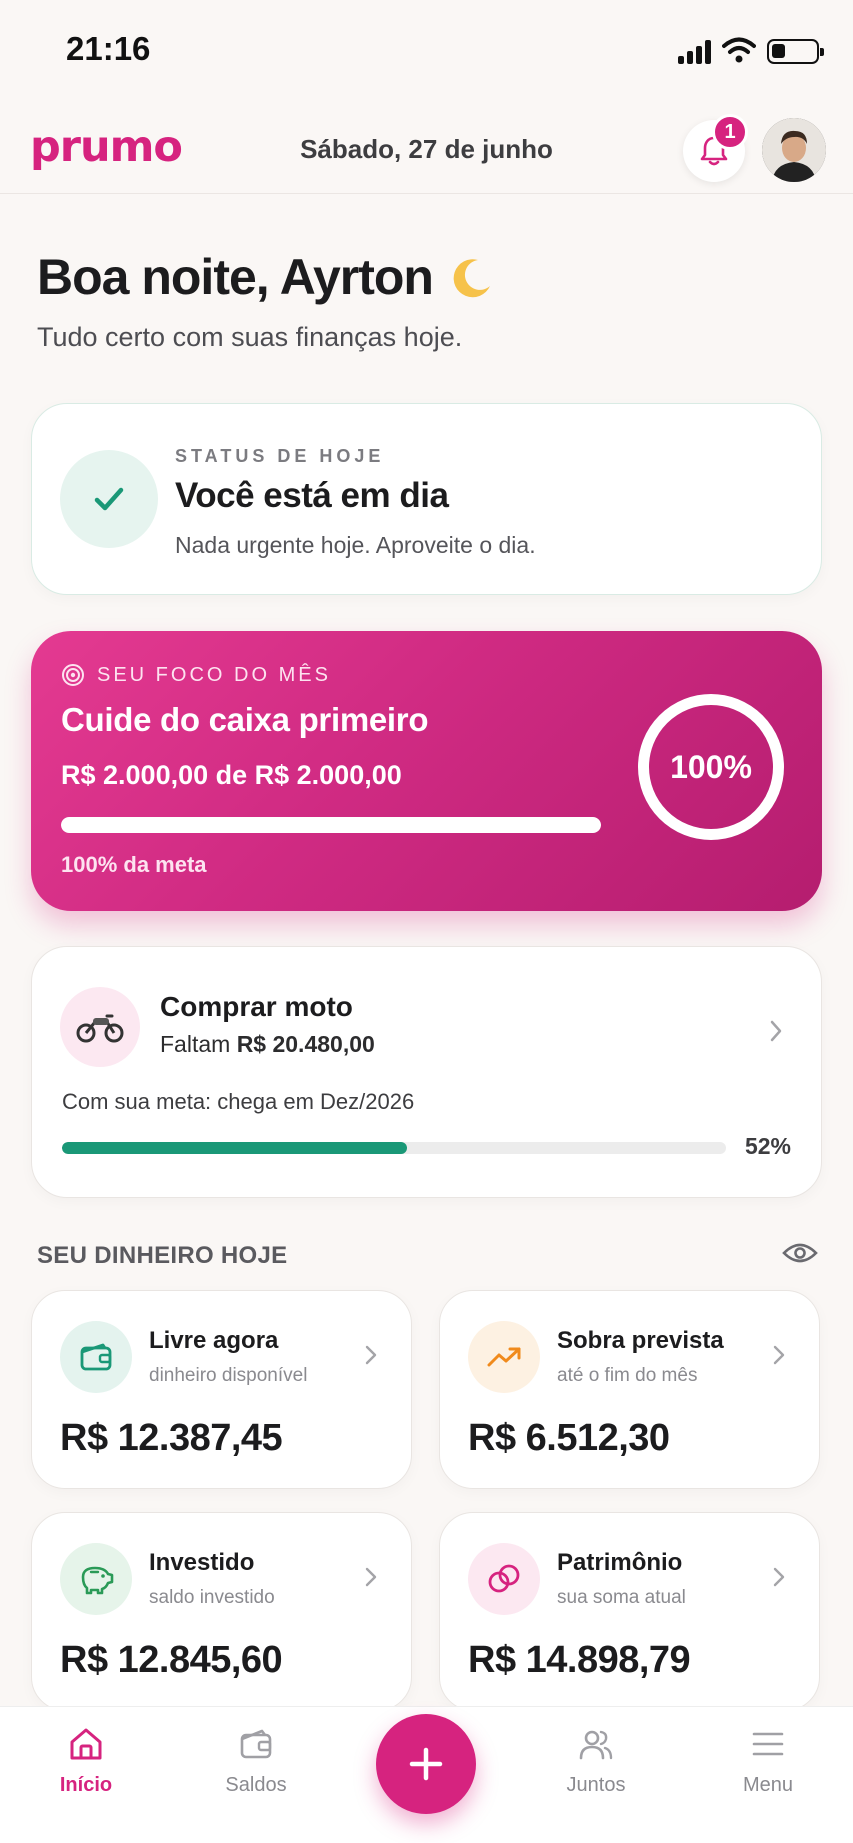 The width and height of the screenshot is (853, 1843). What do you see at coordinates (108, 48) in the screenshot?
I see `status-time: 21:16` at bounding box center [108, 48].